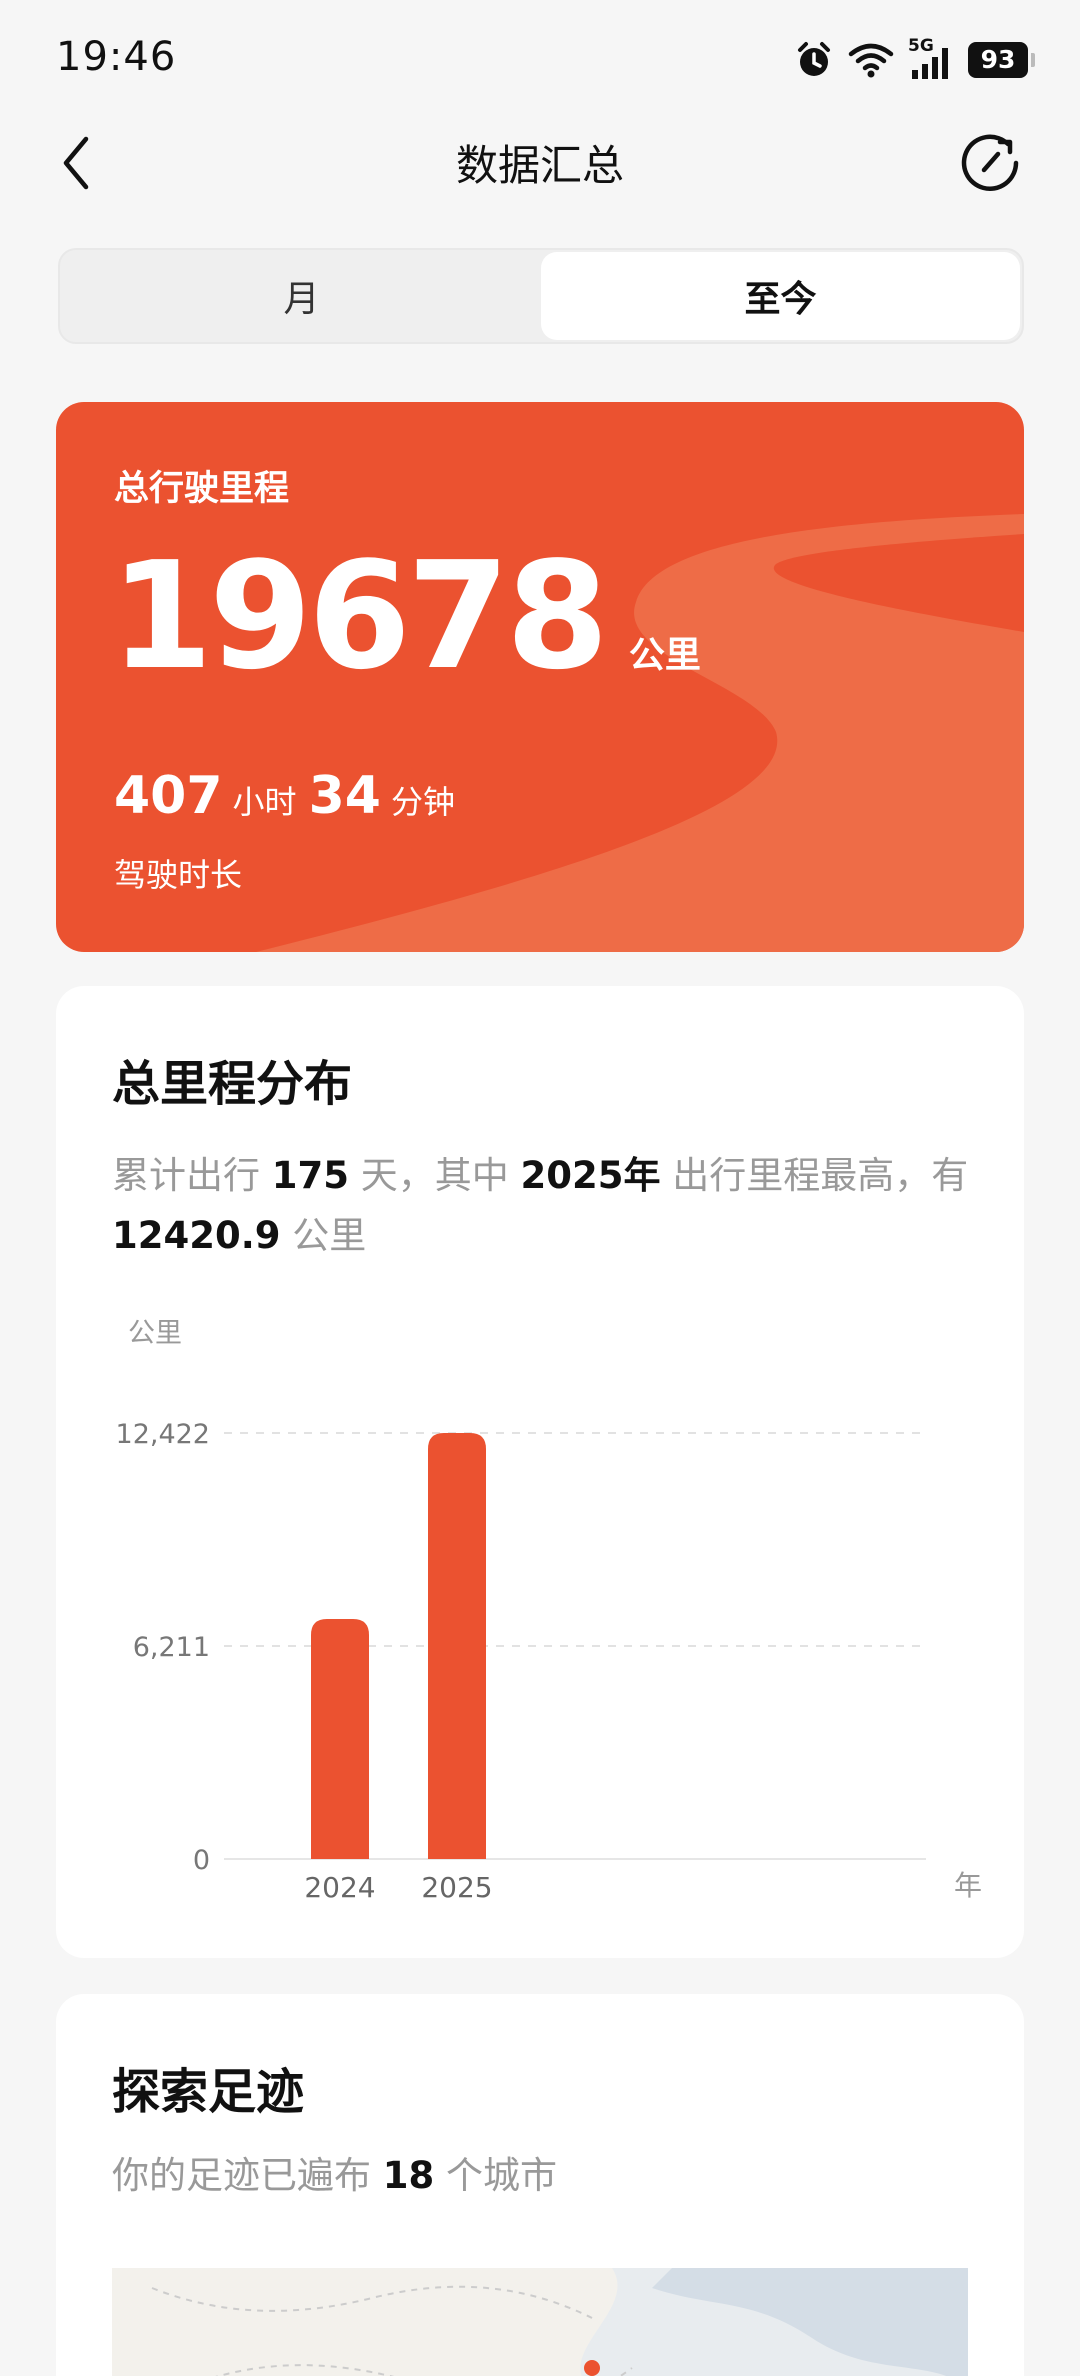 The height and width of the screenshot is (2376, 1080). I want to click on footprint-card: 探索足迹 你的足迹已遍布 18 个城市, so click(540, 2185).